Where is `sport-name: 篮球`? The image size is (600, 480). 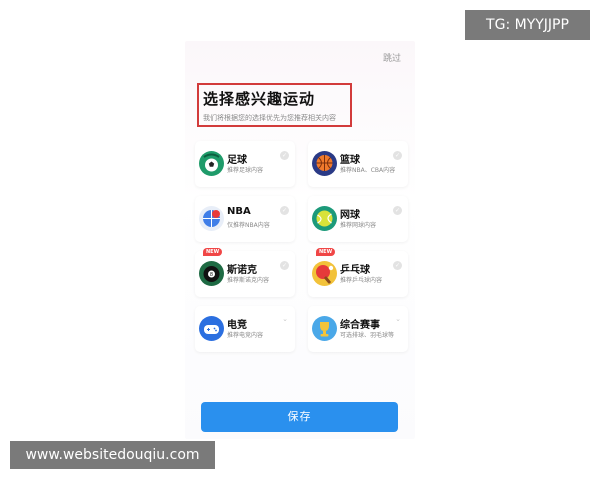 sport-name: 篮球 is located at coordinates (350, 160).